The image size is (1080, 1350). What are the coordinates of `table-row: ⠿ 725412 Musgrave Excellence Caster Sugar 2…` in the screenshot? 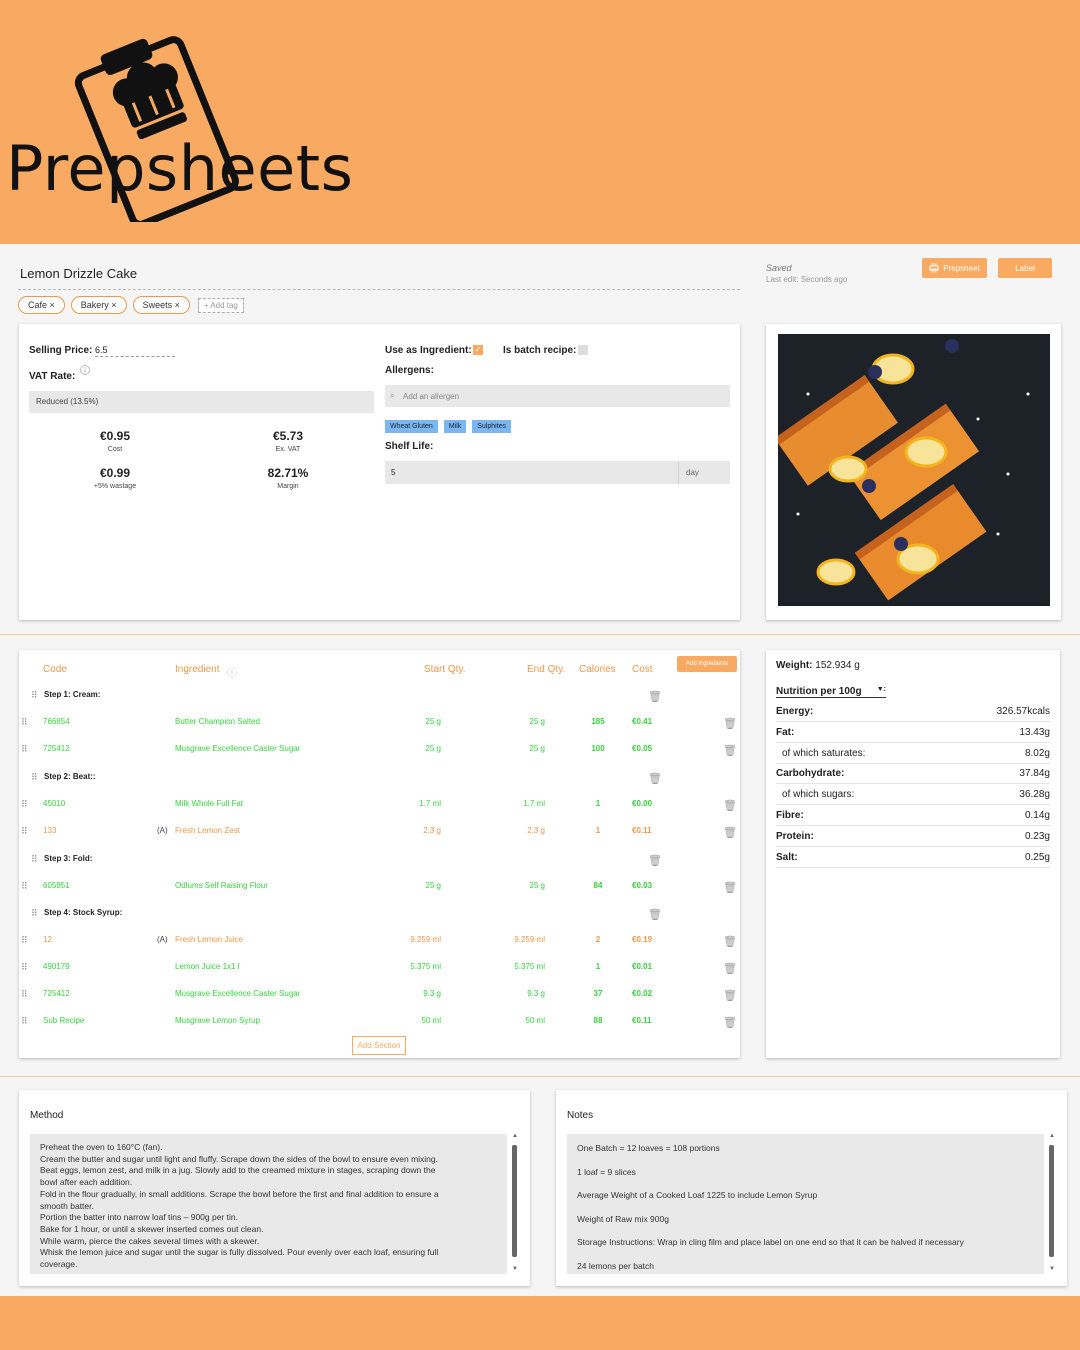 It's located at (380, 751).